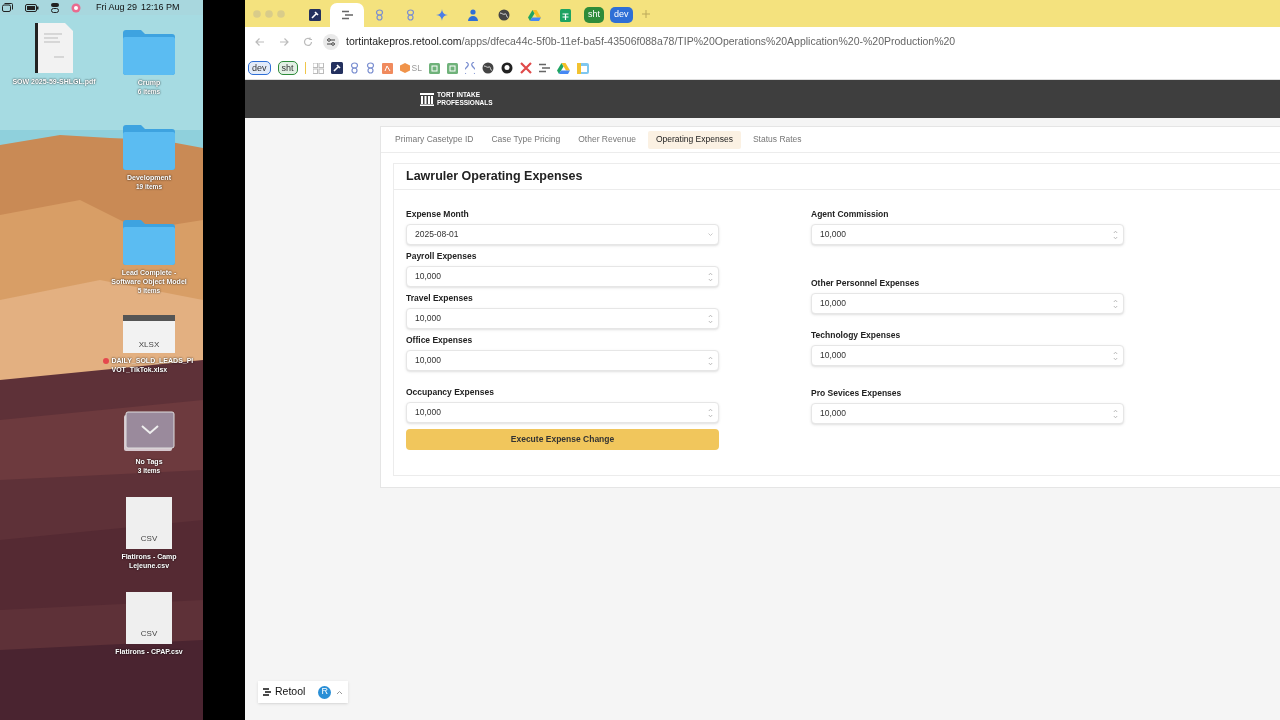 The width and height of the screenshot is (1280, 720). Describe the element at coordinates (856, 335) in the screenshot. I see `field-label: Technology Expenses` at that location.